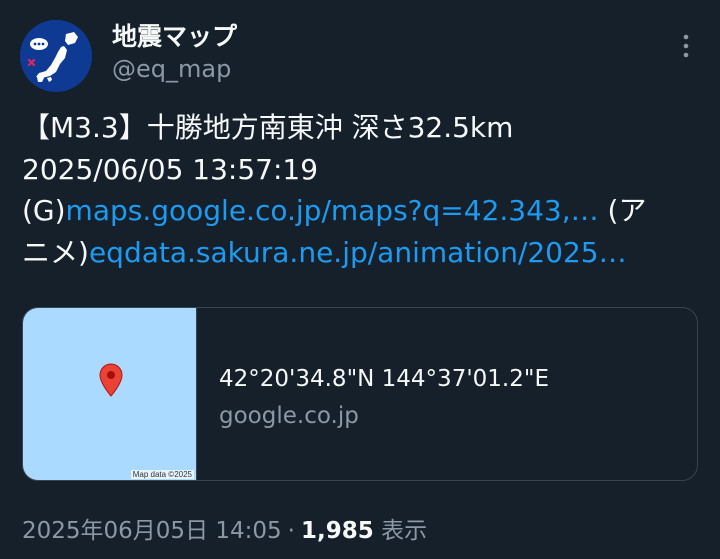 Image resolution: width=720 pixels, height=559 pixels. I want to click on user-avatar, so click(56, 56).